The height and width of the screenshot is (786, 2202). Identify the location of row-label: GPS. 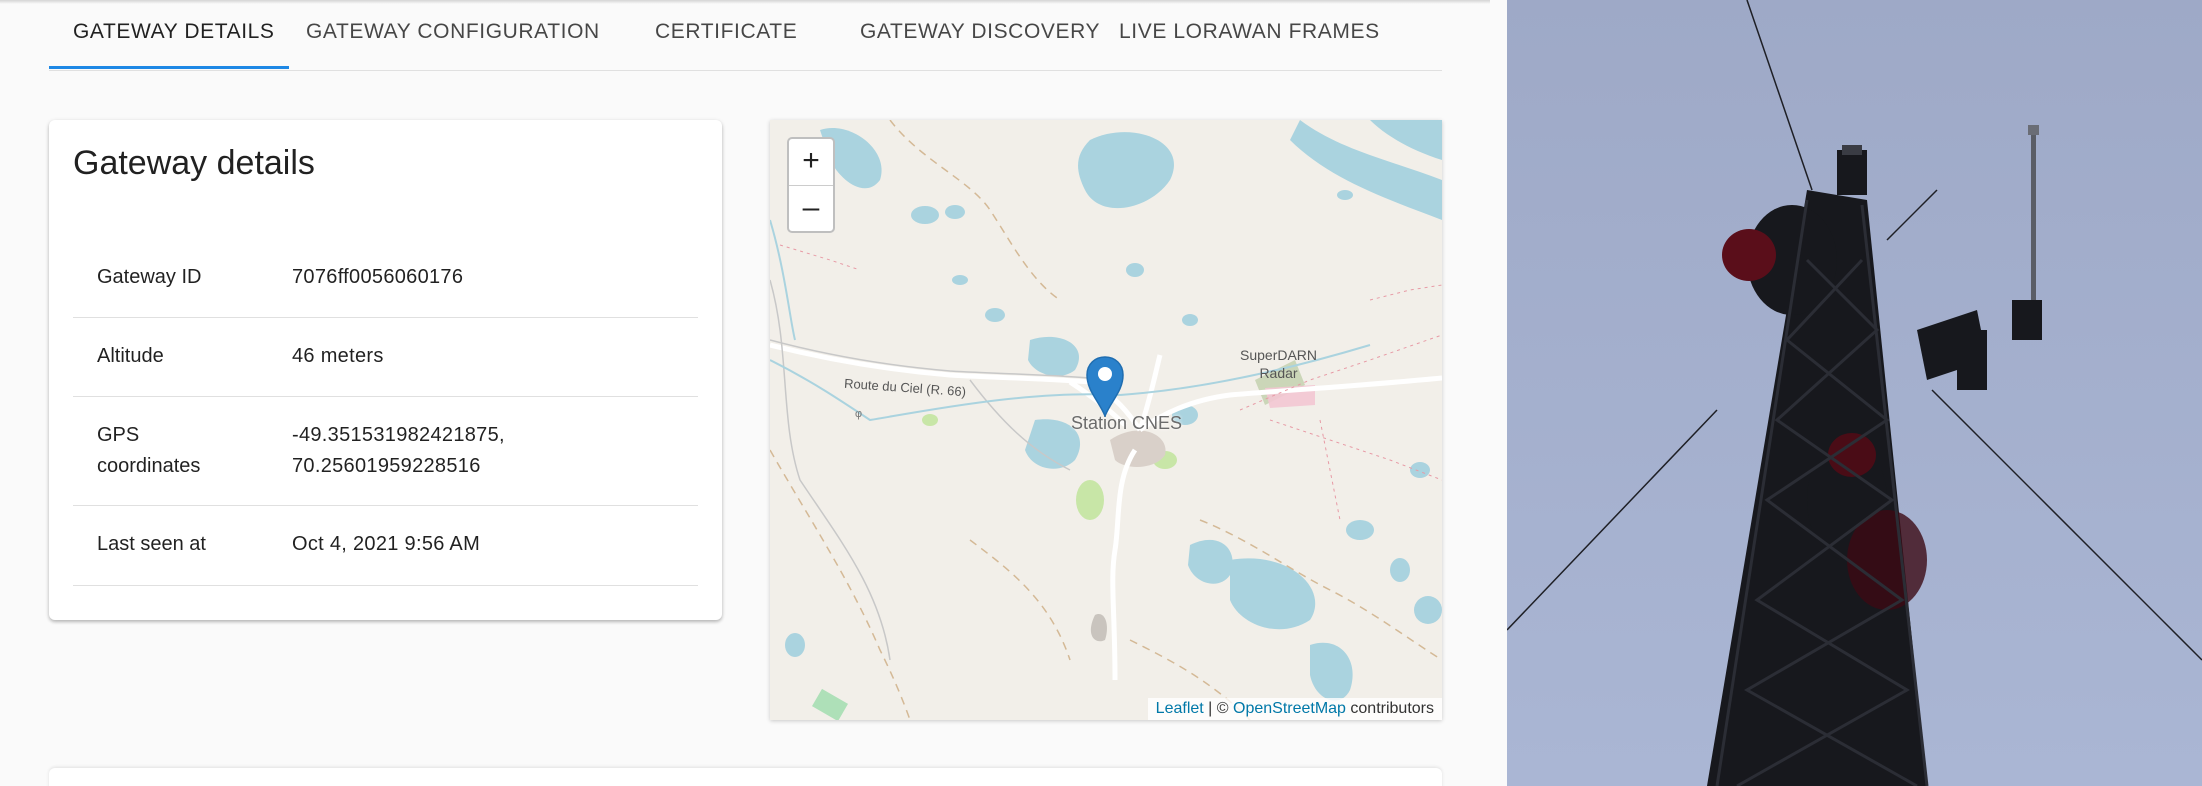
(118, 435).